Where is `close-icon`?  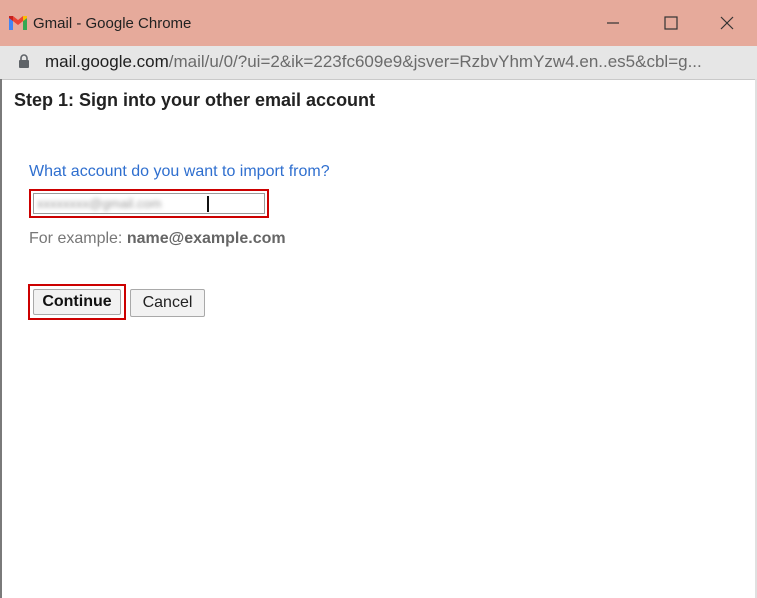 close-icon is located at coordinates (727, 23).